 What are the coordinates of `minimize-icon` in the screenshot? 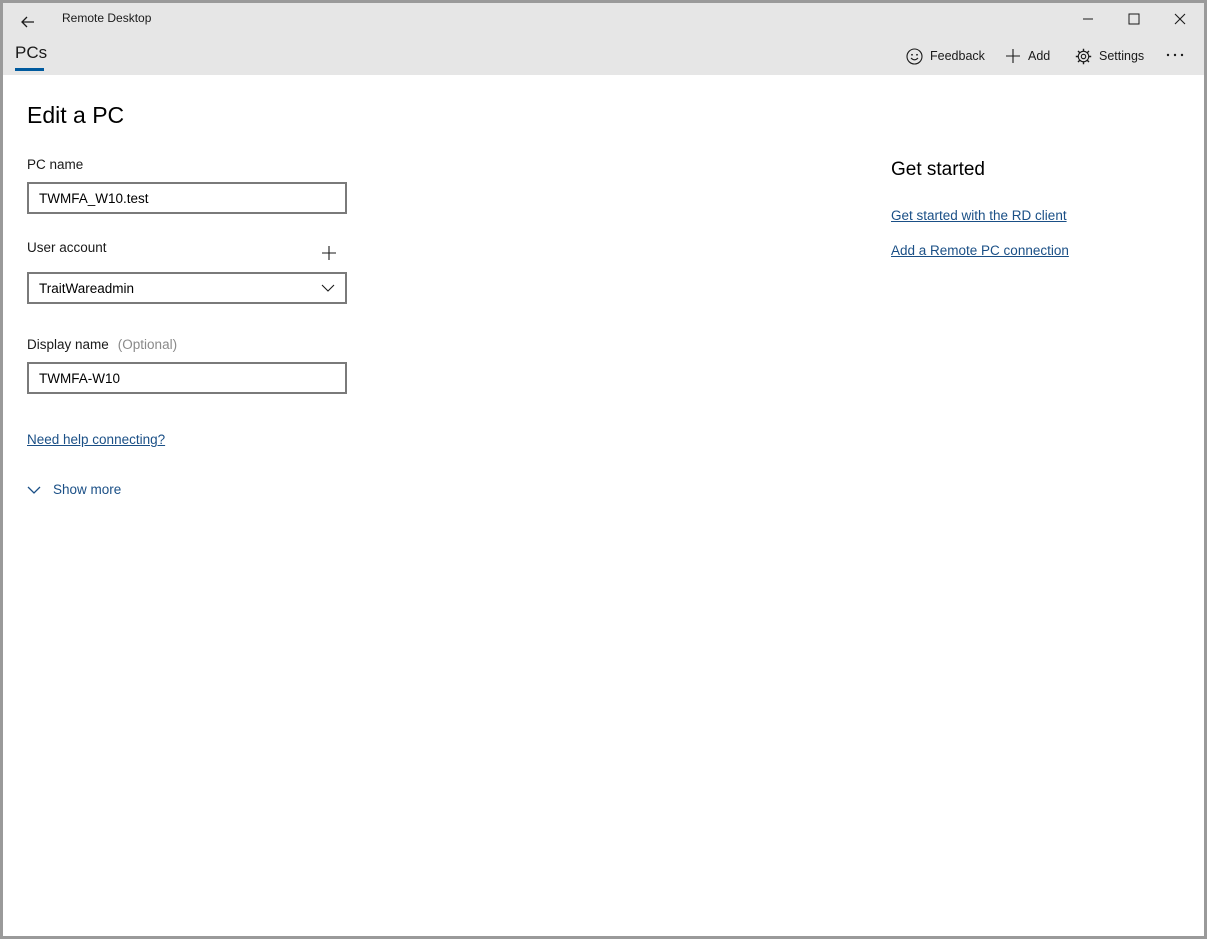 It's located at (1088, 19).